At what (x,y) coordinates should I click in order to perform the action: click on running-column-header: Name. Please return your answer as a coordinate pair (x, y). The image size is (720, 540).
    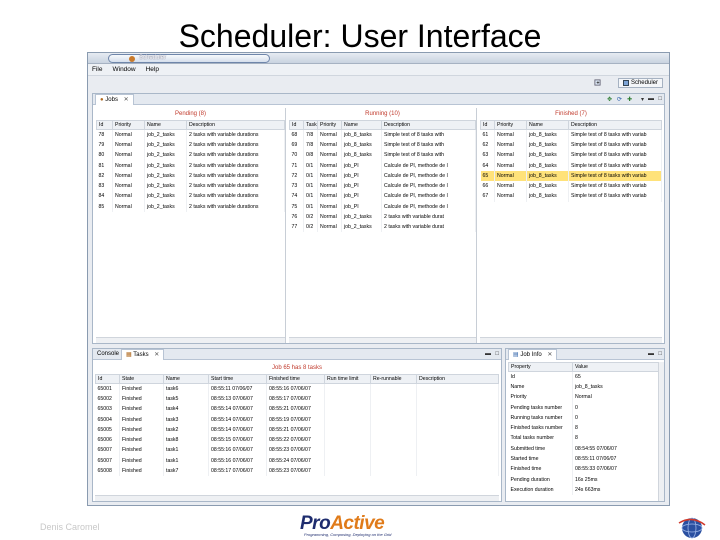
    Looking at the image, I should click on (361, 125).